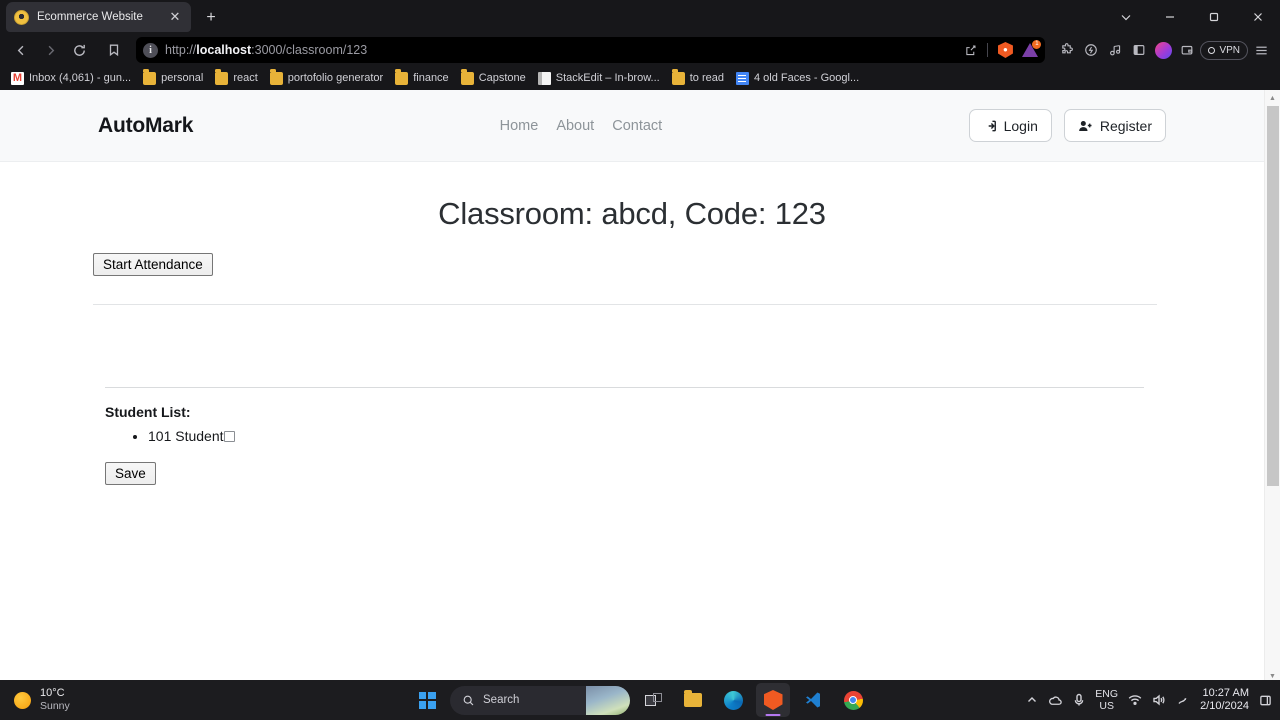 This screenshot has height=720, width=1280. I want to click on extensions-puzzle-icon, so click(1067, 50).